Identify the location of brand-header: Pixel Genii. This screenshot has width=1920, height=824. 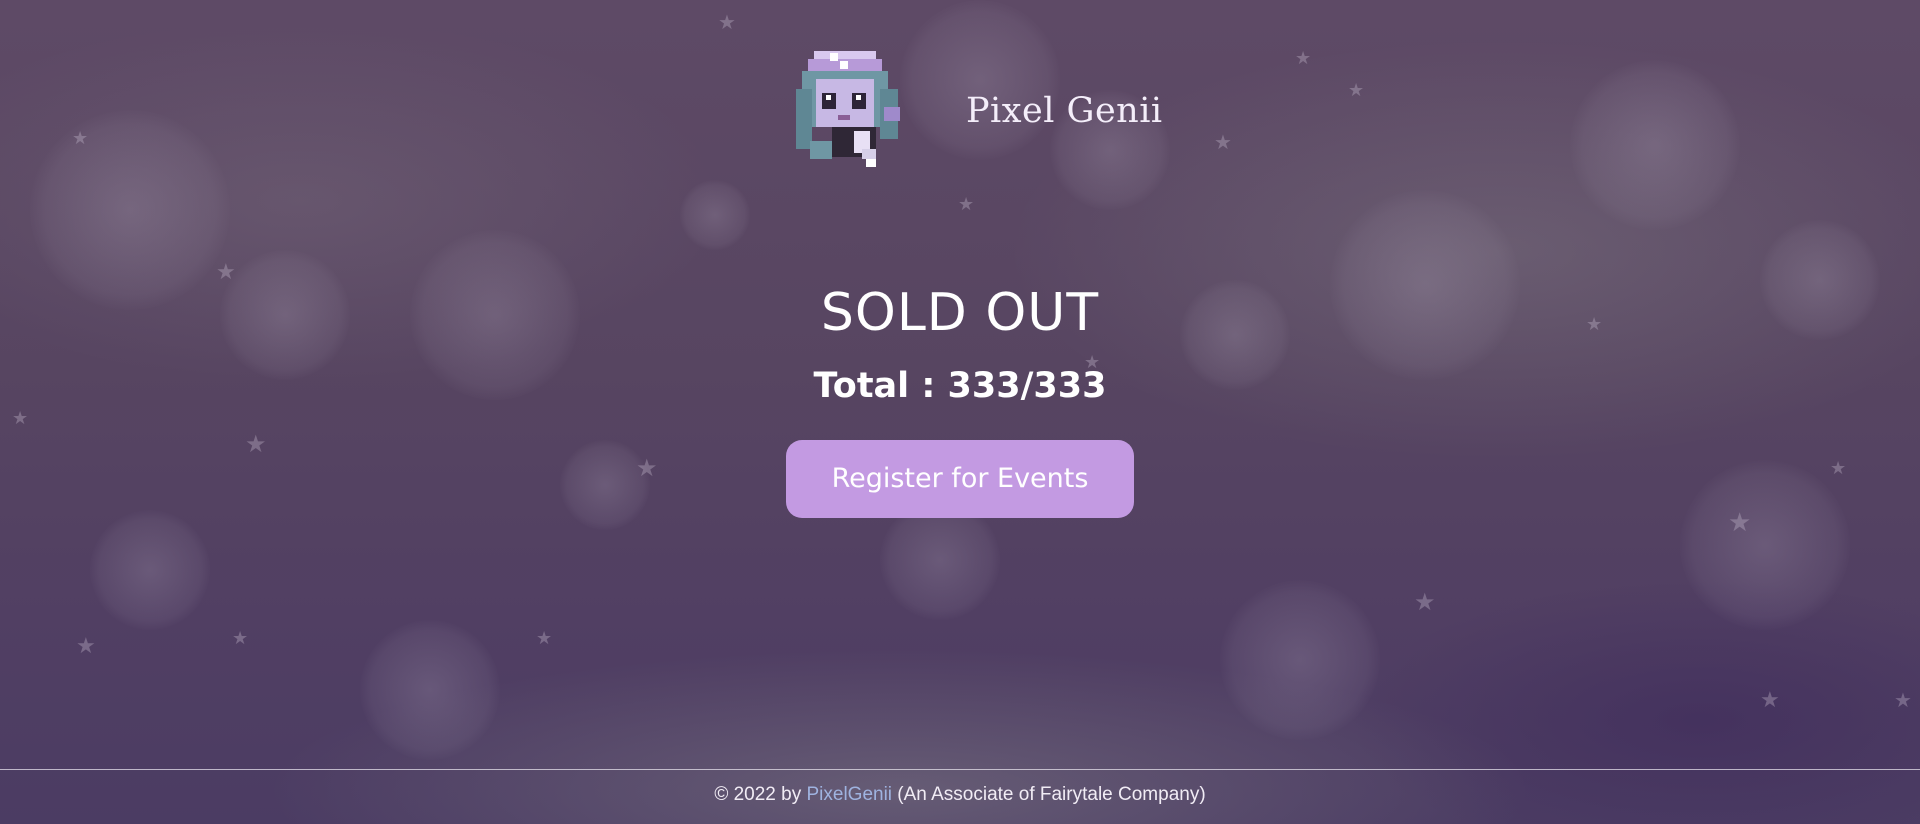
(979, 111).